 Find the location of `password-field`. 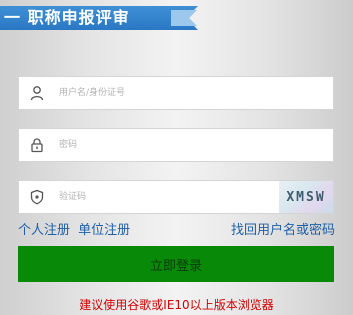

password-field is located at coordinates (176, 145).